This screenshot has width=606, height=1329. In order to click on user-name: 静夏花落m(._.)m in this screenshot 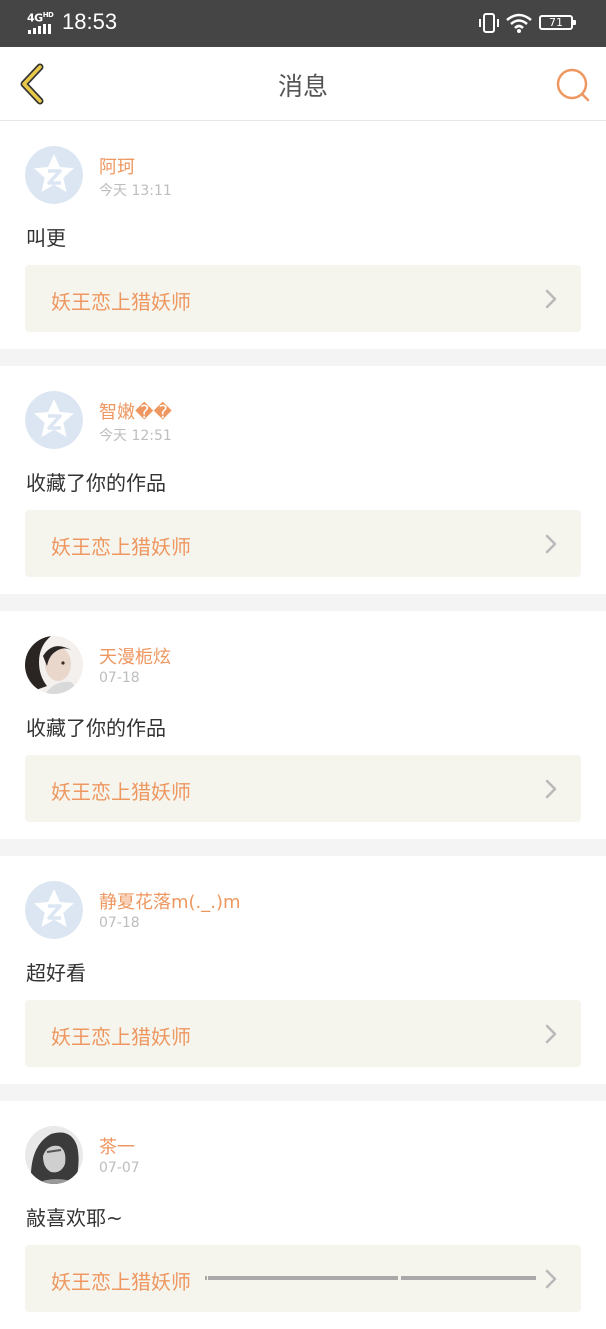, I will do `click(170, 901)`.